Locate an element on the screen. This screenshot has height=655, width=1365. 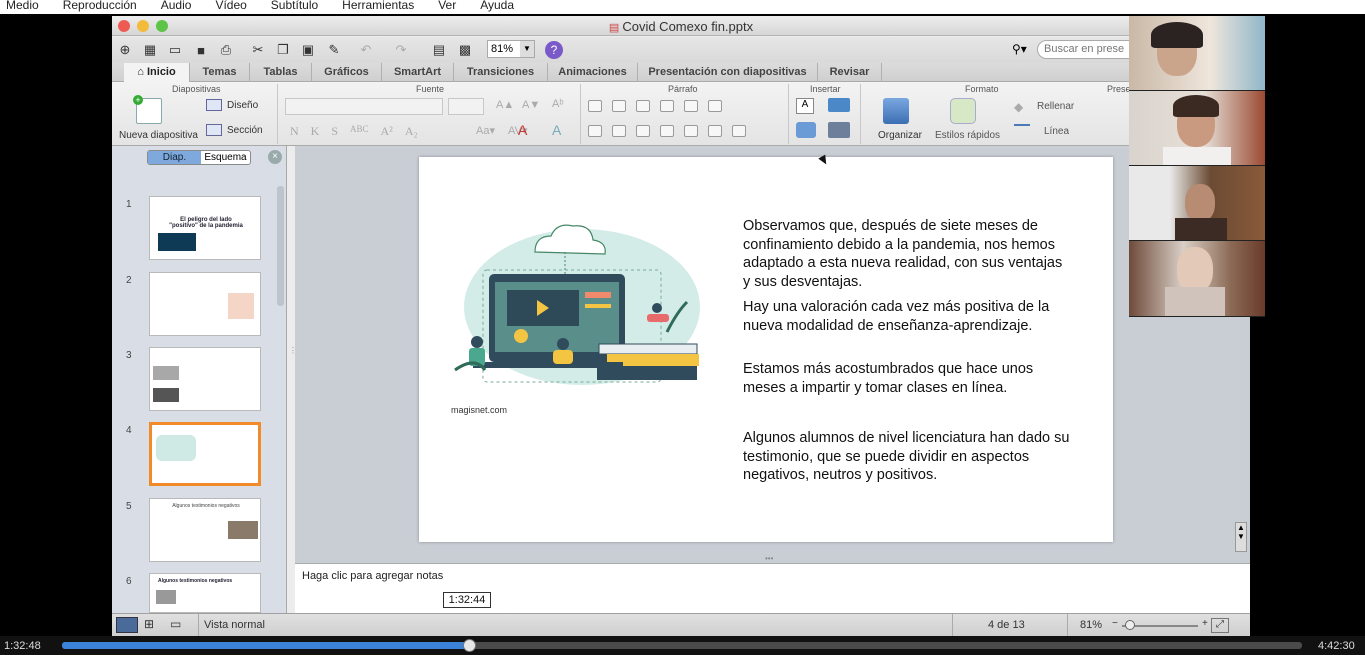
strikethrough-button: ABC is located at coordinates (359, 131).